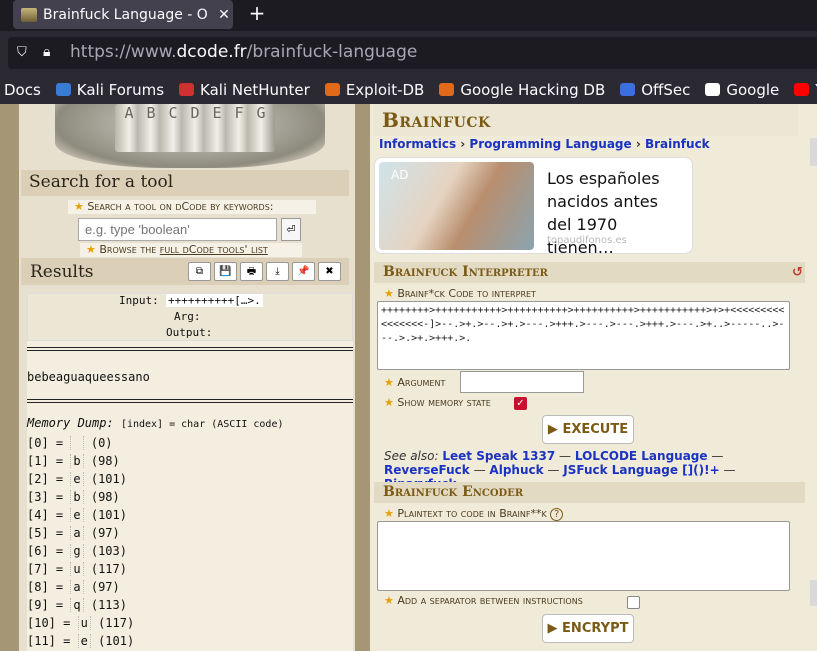 This screenshot has height=651, width=817. I want to click on bookmark-item: Kali NetHunter, so click(244, 90).